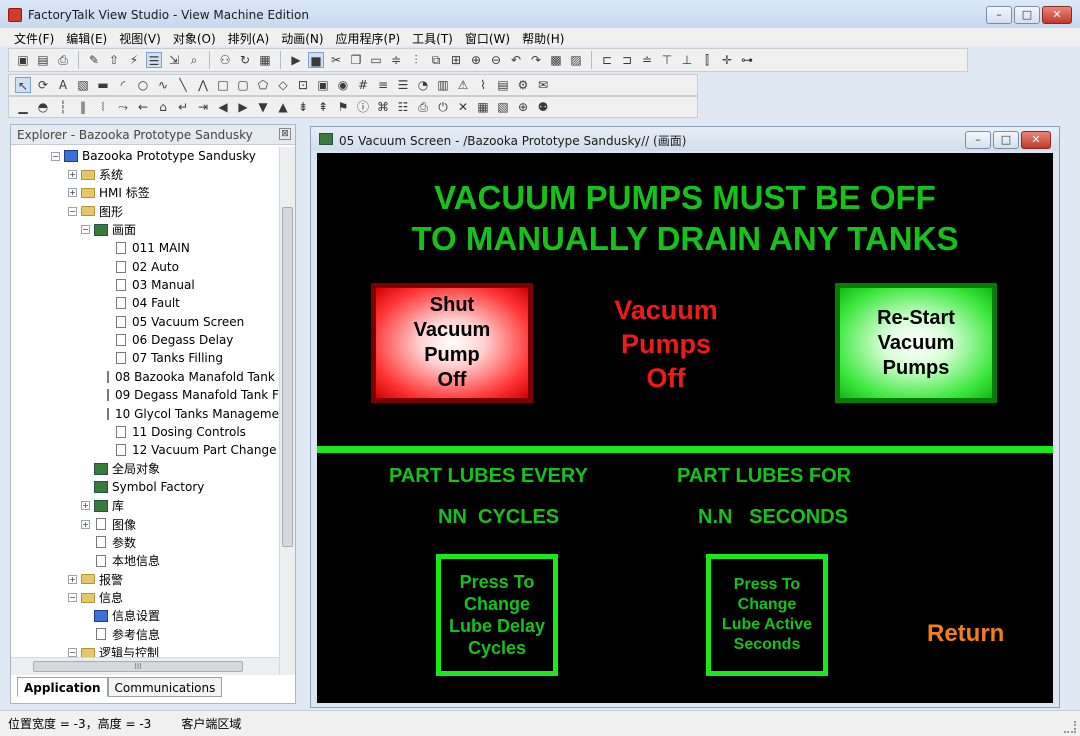 The image size is (1080, 736). I want to click on menu-file: 文件(F), so click(34, 37).